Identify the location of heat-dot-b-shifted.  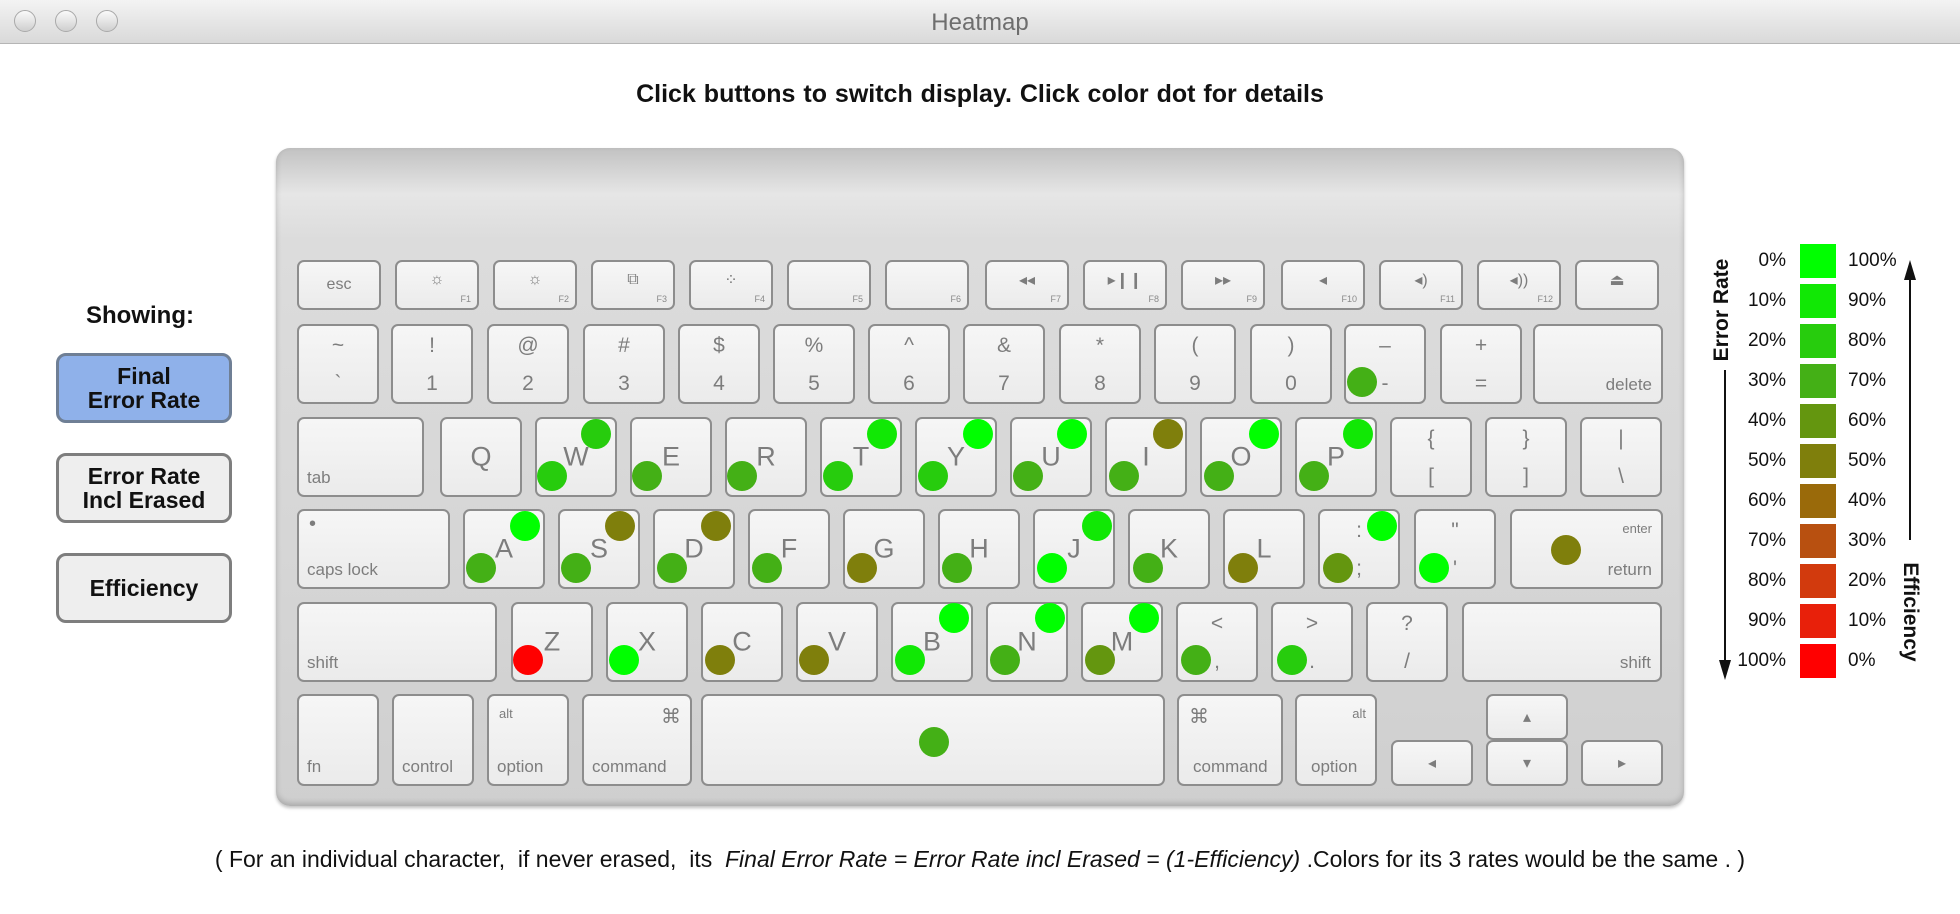
(954, 618).